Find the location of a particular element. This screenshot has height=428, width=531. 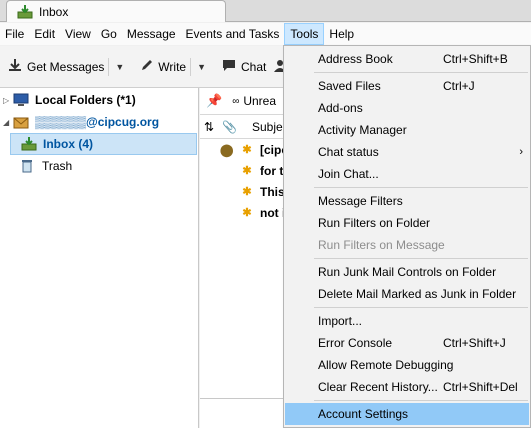

menu-item-error-console: Error Console Ctrl+Shift+J is located at coordinates (407, 343).